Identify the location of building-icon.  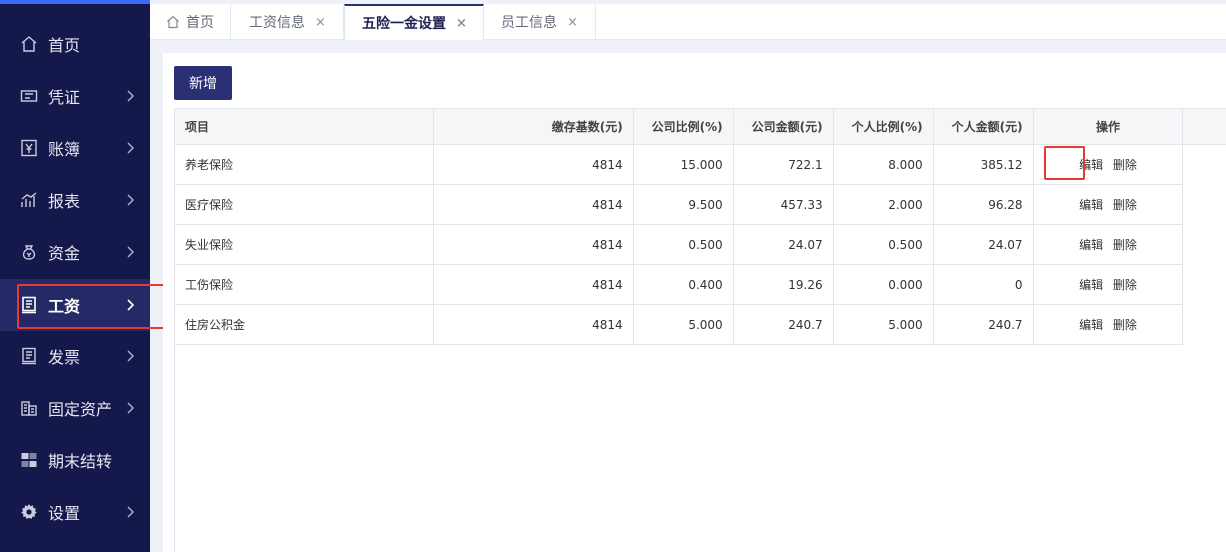
(29, 408).